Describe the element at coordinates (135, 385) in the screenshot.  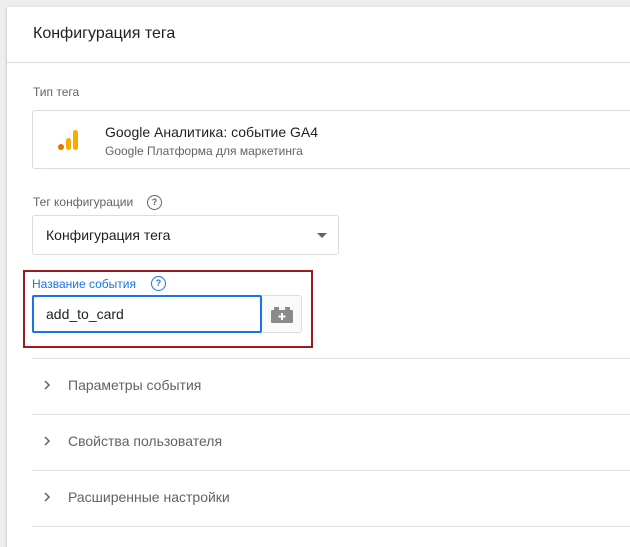
I see `section-label: Параметры события` at that location.